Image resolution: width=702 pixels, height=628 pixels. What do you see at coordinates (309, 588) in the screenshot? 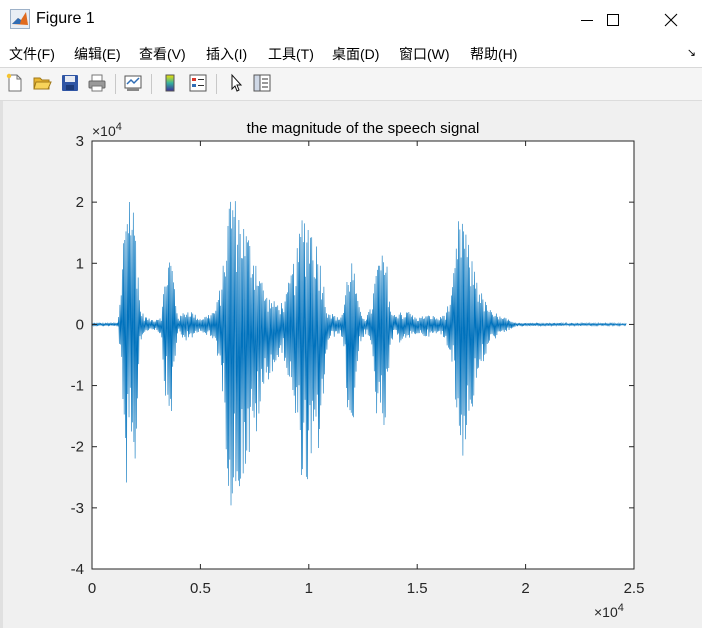
I see `x-tick-label: 1` at bounding box center [309, 588].